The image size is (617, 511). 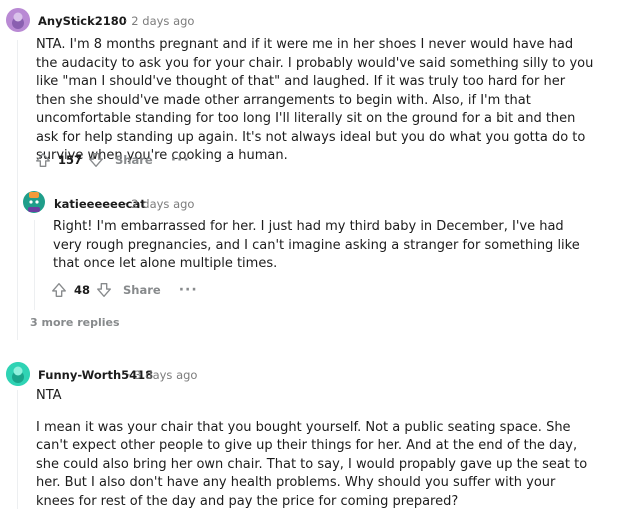 I want to click on comment-actions: 48 Share ···, so click(x=124, y=290).